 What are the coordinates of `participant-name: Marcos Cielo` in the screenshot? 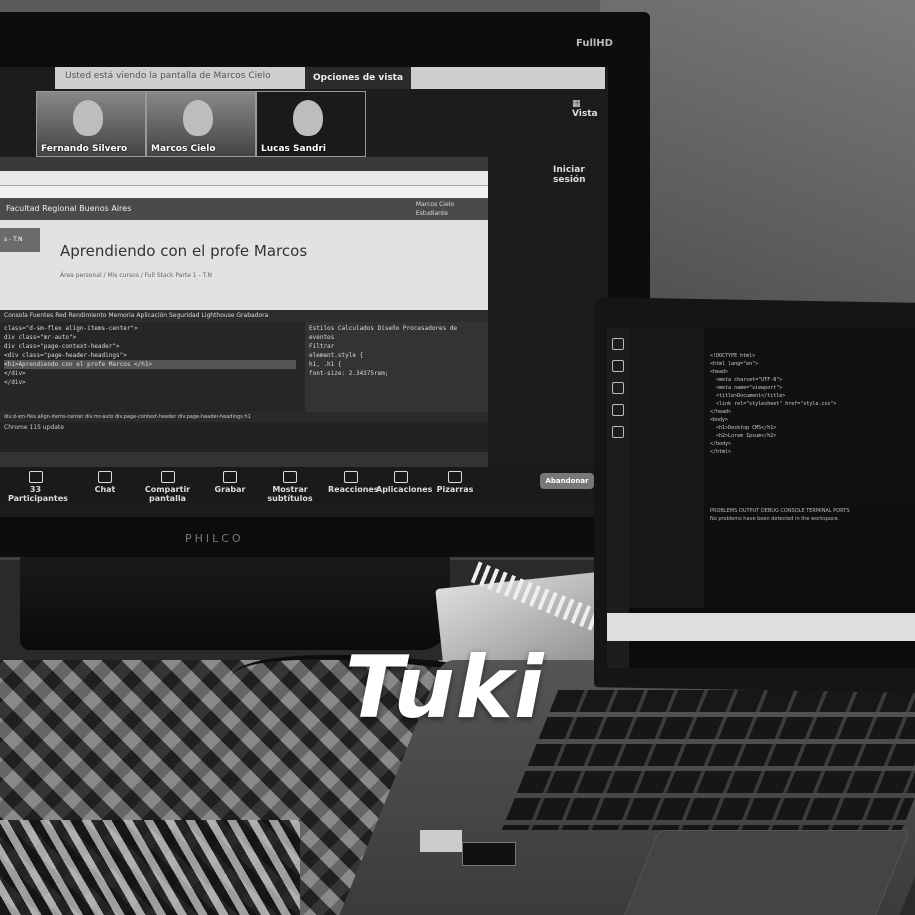 It's located at (183, 149).